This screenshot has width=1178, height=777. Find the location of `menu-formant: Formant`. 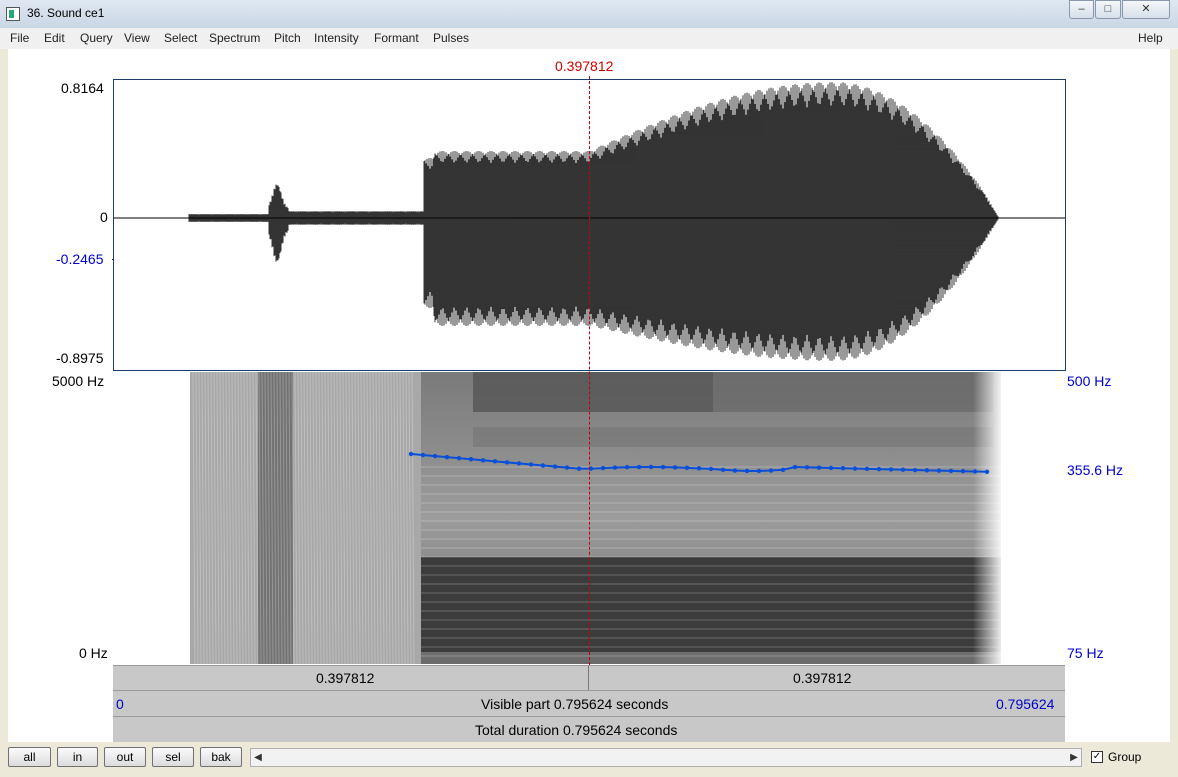

menu-formant: Formant is located at coordinates (396, 38).